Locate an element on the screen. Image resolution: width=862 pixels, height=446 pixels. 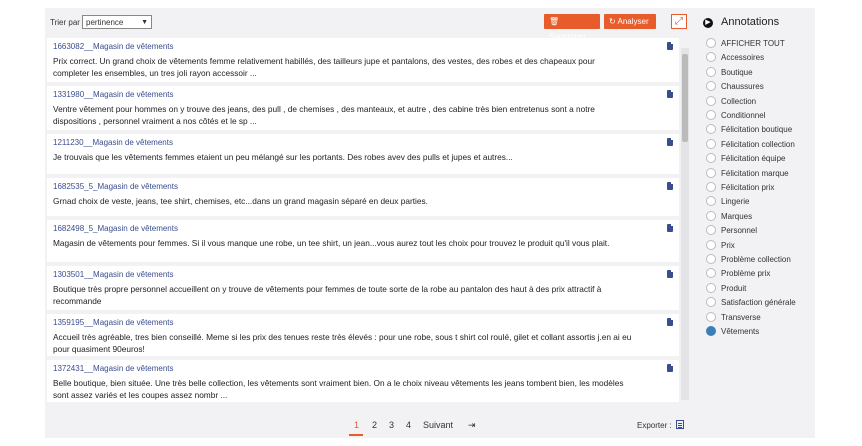
result-id: 1372431__Magasin de vêtements is located at coordinates (113, 368).